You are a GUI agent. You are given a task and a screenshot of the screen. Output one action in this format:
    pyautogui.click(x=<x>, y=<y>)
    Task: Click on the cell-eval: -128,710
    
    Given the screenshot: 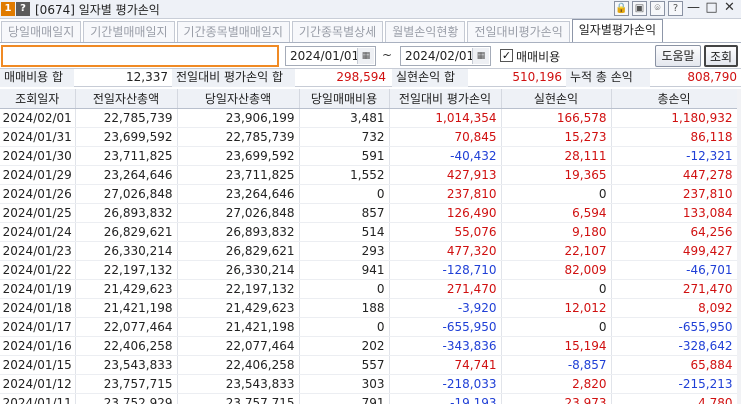 What is the action you would take?
    pyautogui.click(x=445, y=270)
    